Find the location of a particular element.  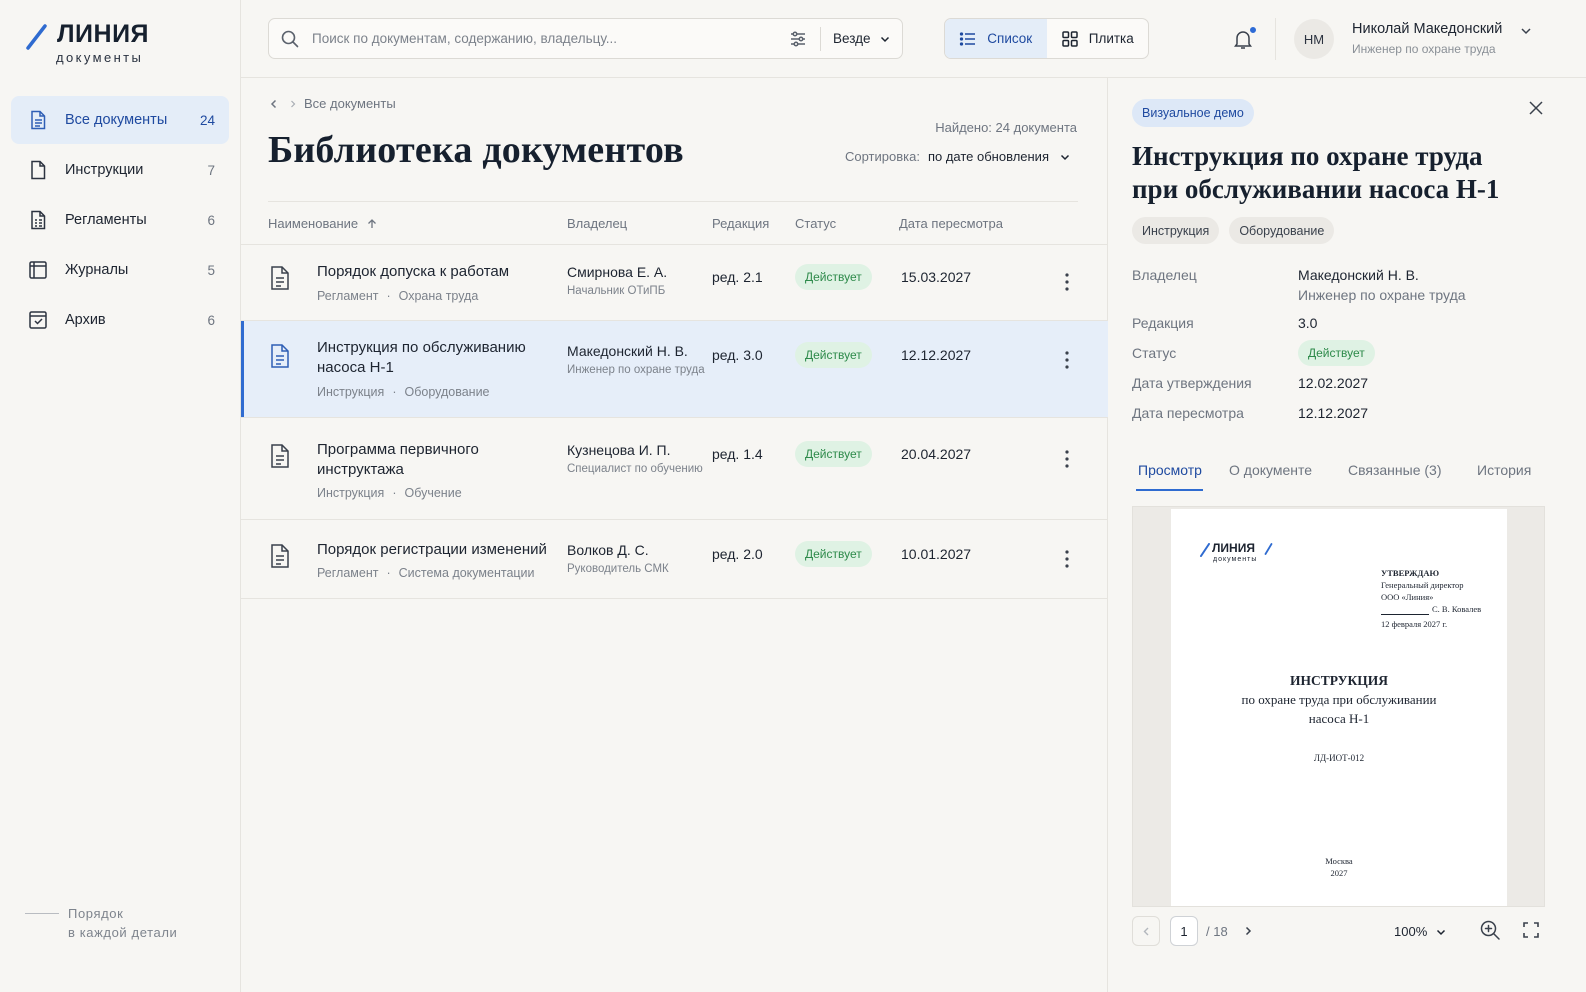

sidebar-item-journals: Журналы 5 is located at coordinates (120, 270).